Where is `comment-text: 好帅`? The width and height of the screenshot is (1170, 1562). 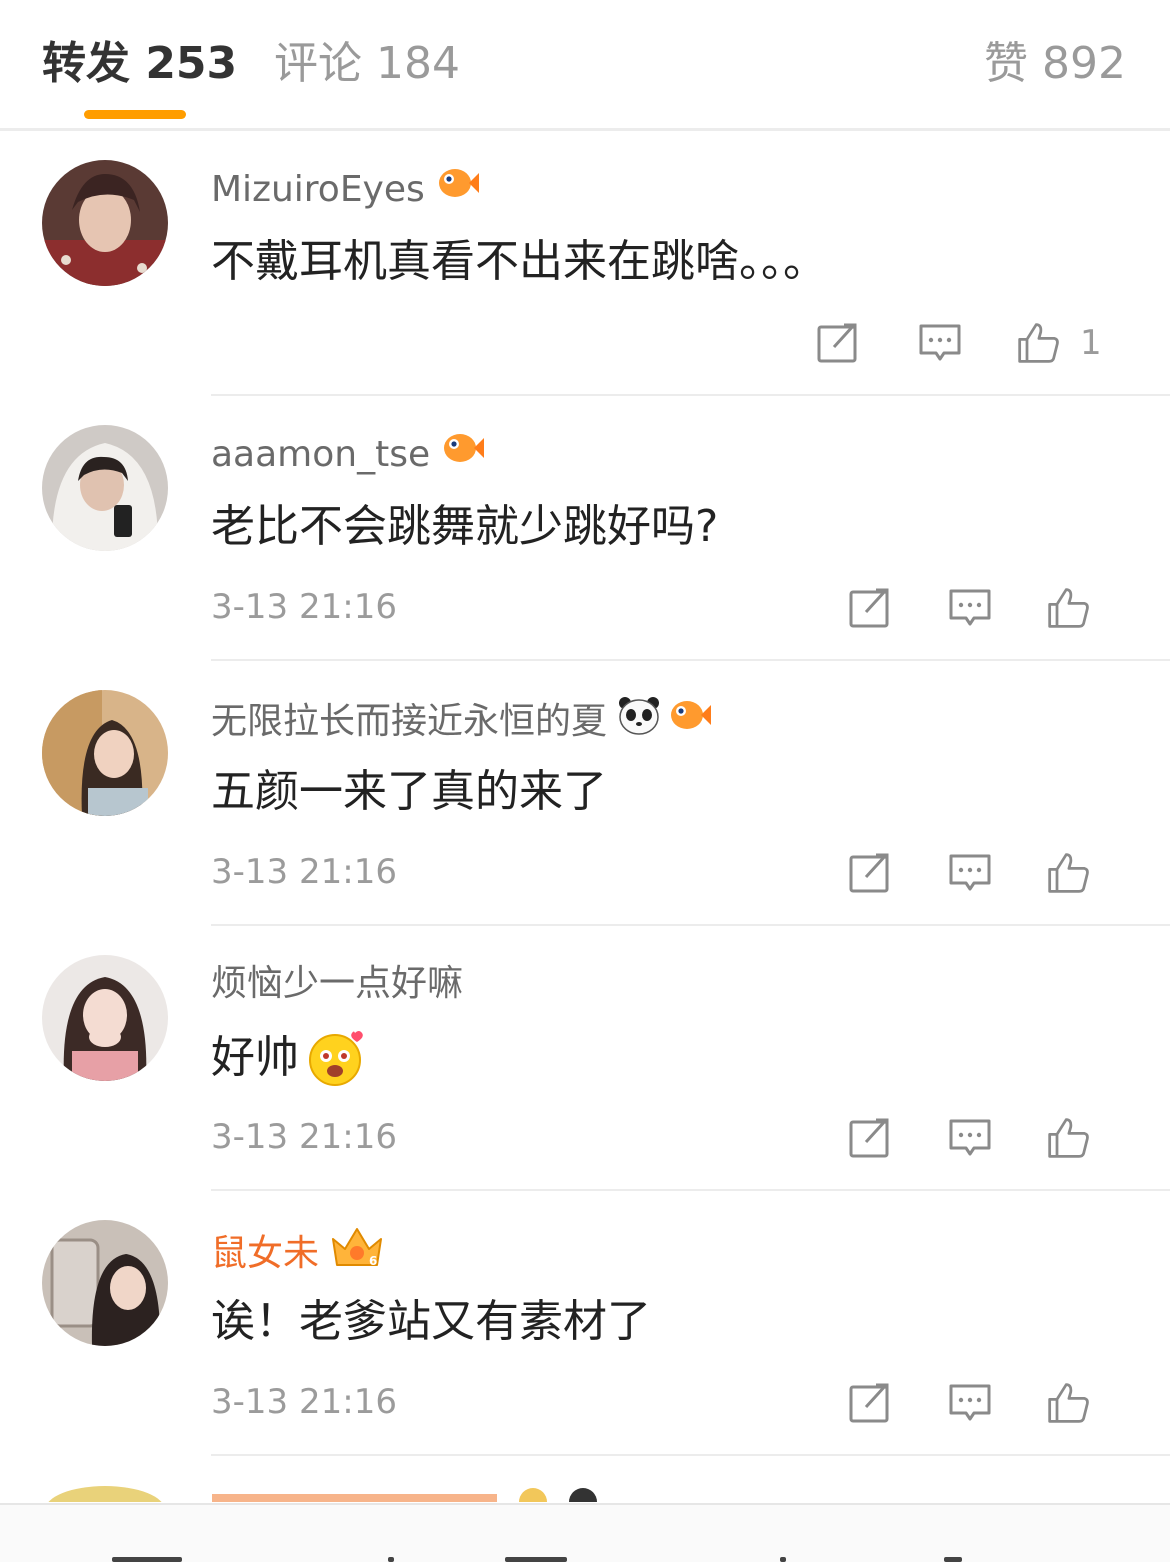 comment-text: 好帅 is located at coordinates (288, 1058).